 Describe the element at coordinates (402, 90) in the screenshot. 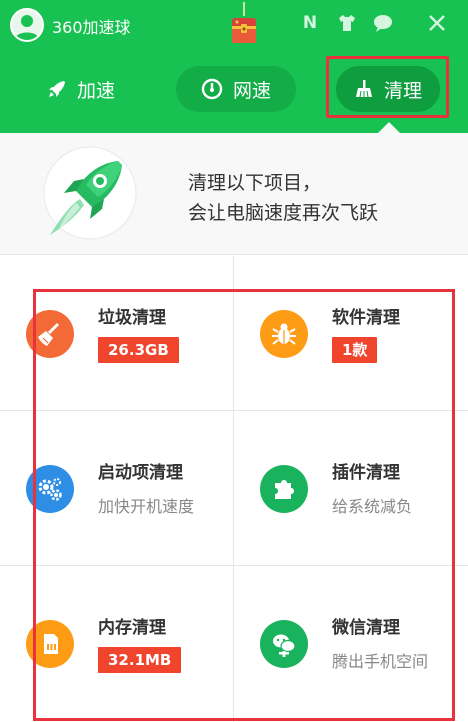

I see `tab-label: 清理` at that location.